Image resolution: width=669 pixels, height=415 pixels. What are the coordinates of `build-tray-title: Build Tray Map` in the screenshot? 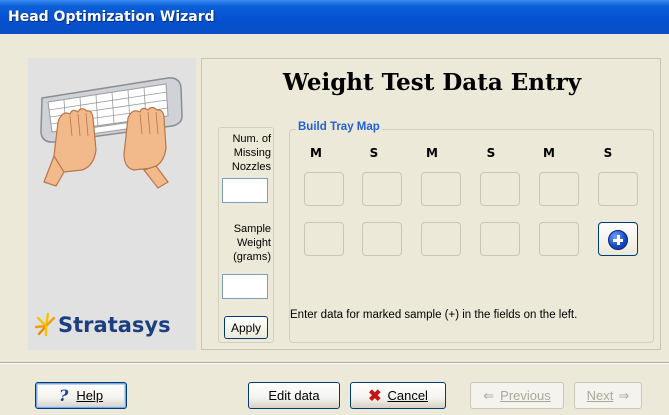 It's located at (339, 127).